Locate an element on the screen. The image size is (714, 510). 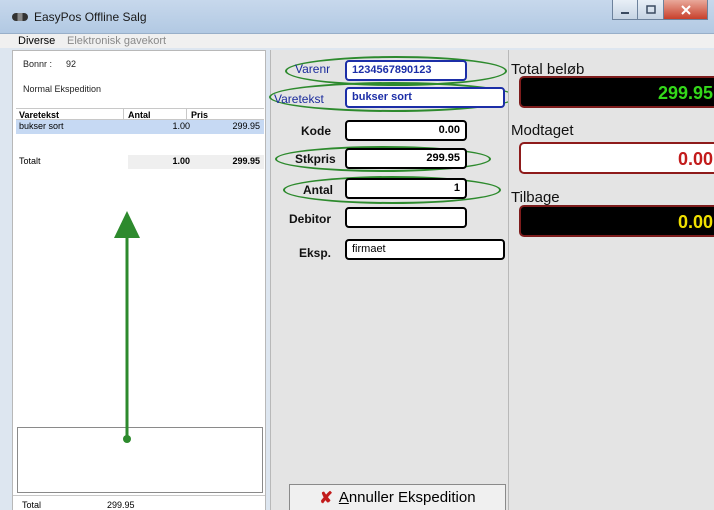
maximize-button is located at coordinates (651, 10).